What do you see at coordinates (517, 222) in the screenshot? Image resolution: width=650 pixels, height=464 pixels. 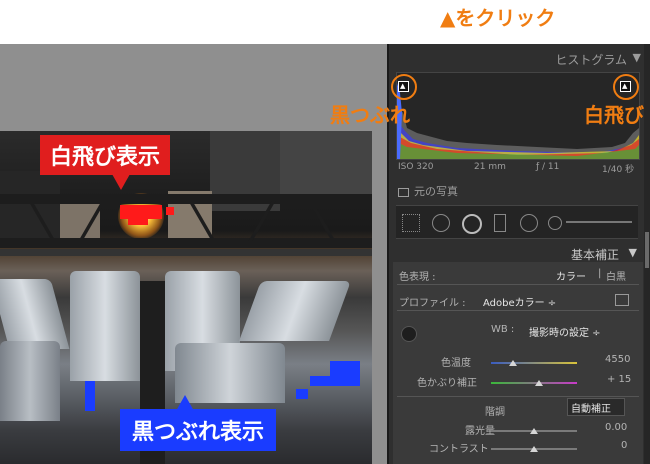 I see `tool-strip` at bounding box center [517, 222].